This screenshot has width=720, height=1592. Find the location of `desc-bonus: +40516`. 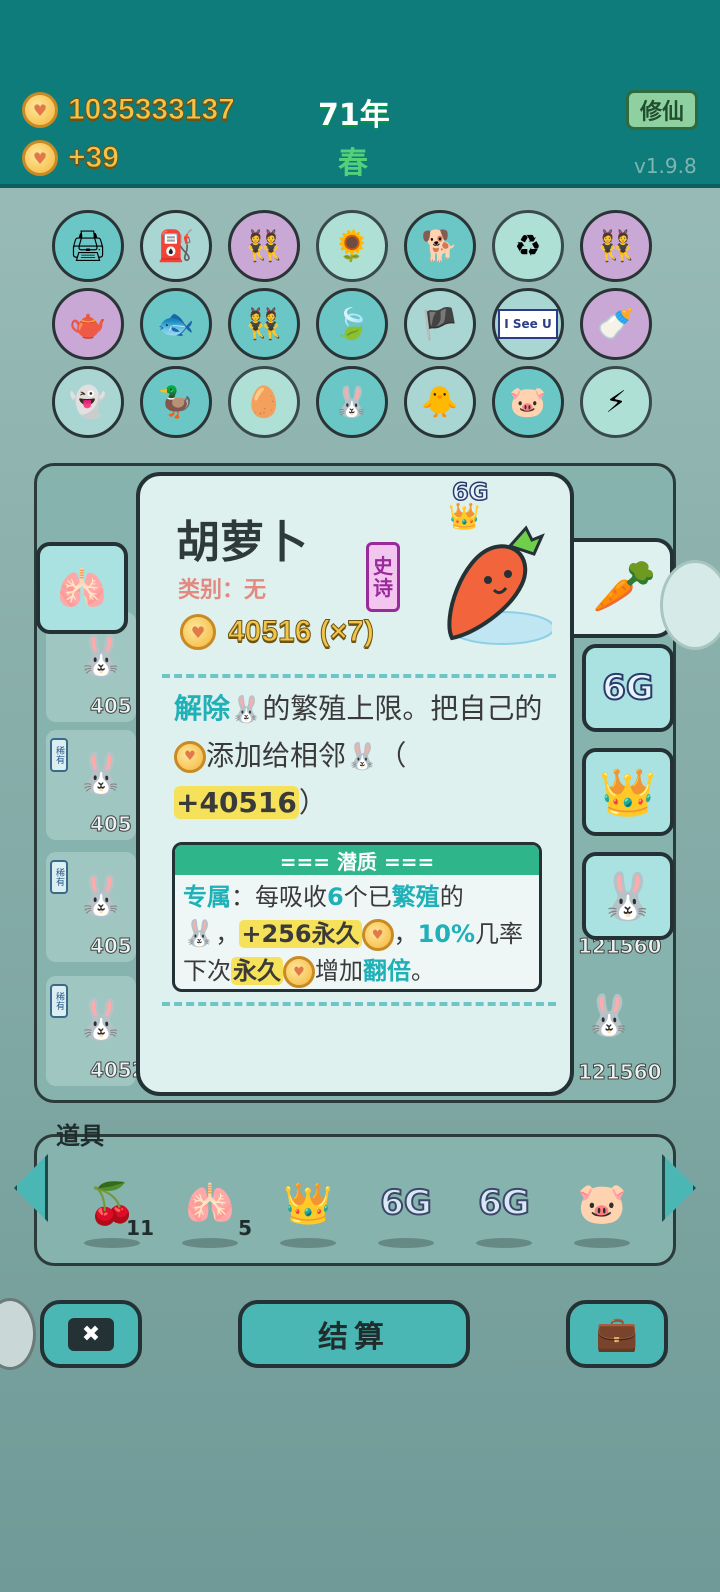

desc-bonus: +40516 is located at coordinates (236, 802).